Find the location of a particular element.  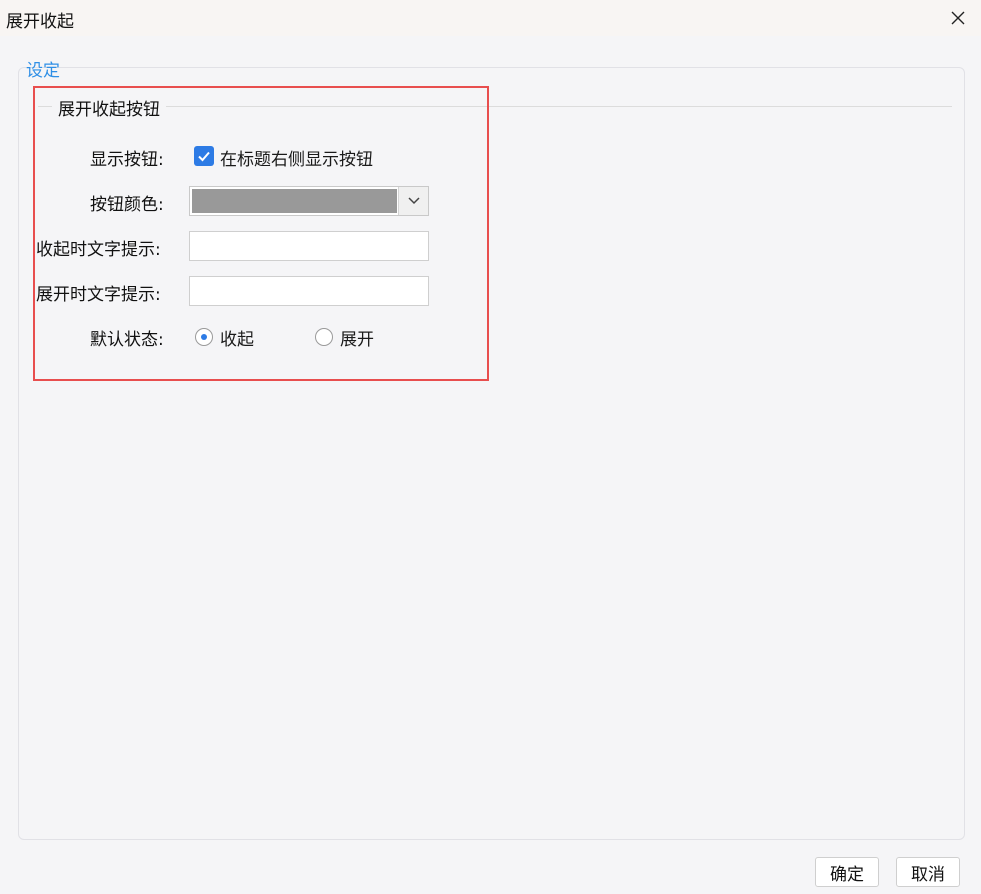

close-icon is located at coordinates (958, 18).